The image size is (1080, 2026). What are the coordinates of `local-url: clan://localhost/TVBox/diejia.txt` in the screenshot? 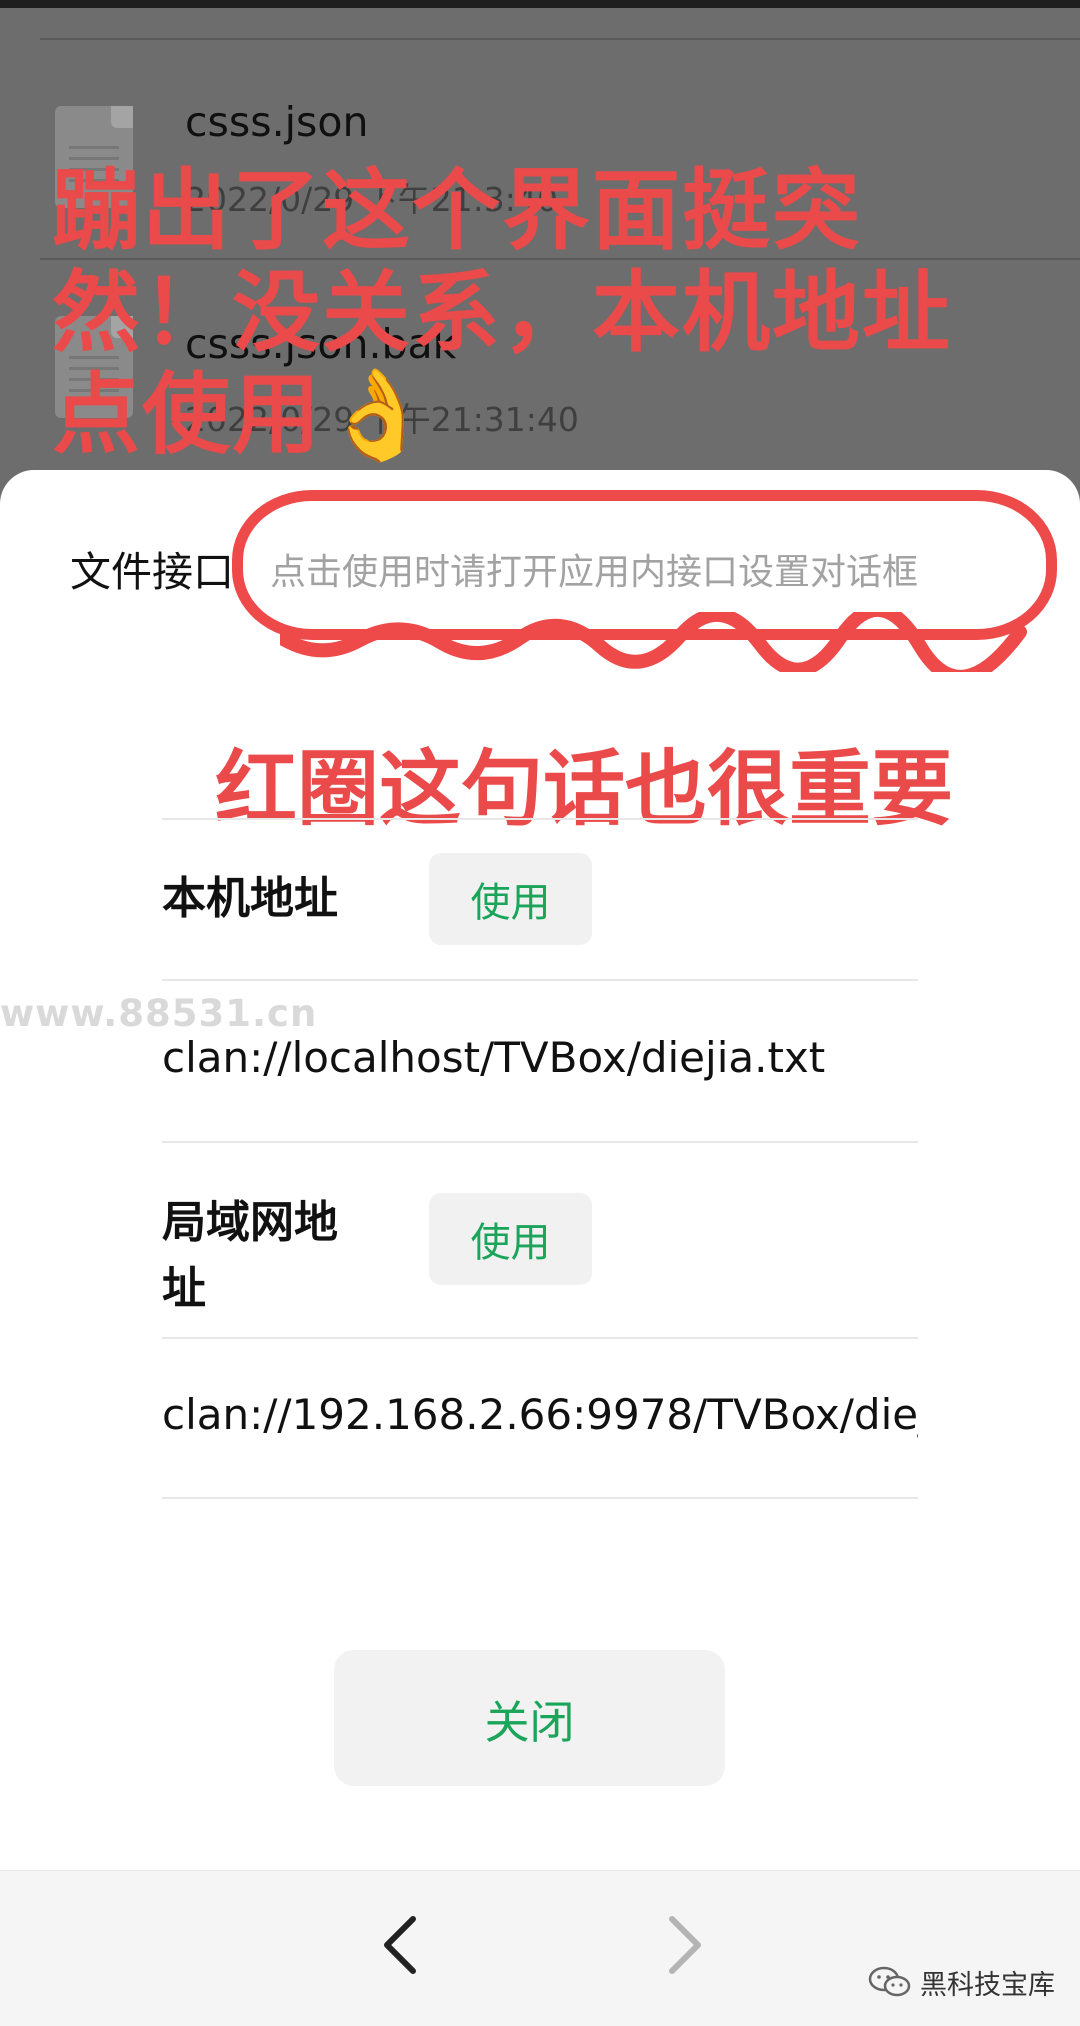 It's located at (494, 1057).